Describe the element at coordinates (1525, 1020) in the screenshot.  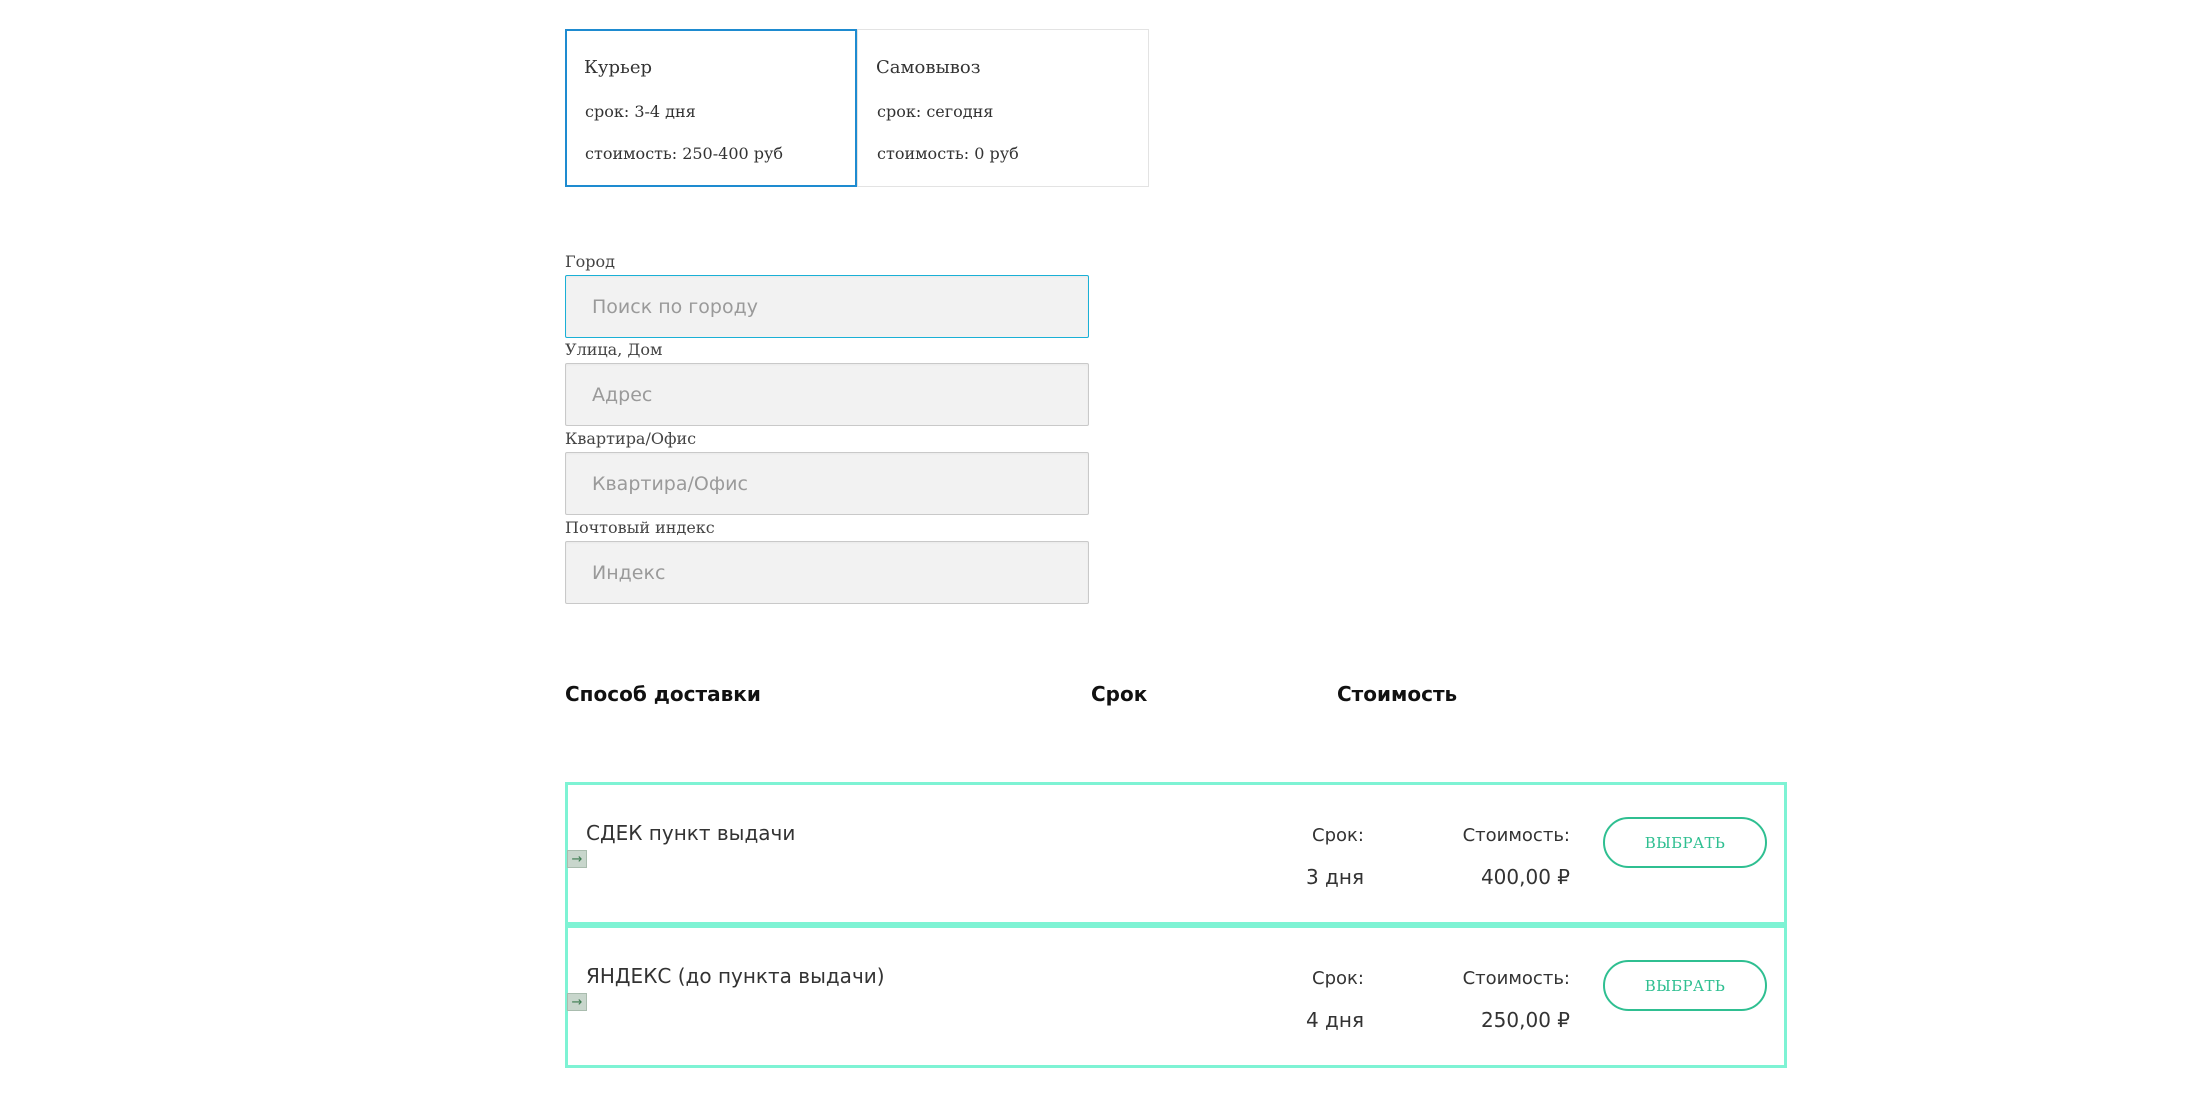
I see `cost-value: 250,00 ₽` at that location.